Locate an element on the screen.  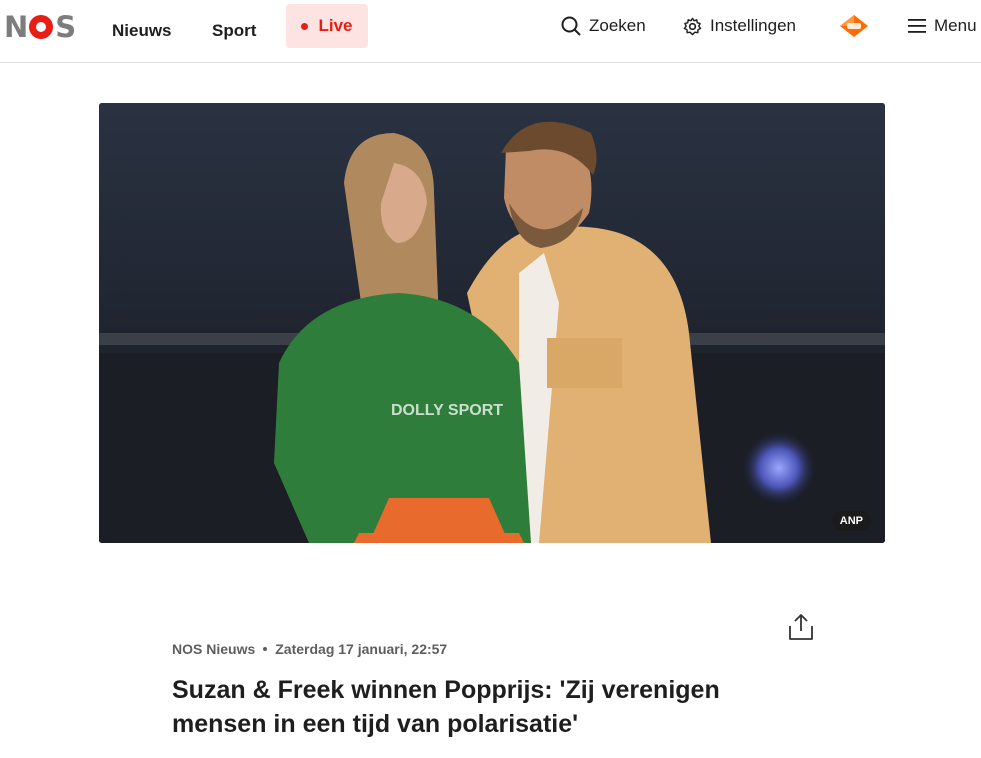
photo-credit-badge: ANP is located at coordinates (851, 521).